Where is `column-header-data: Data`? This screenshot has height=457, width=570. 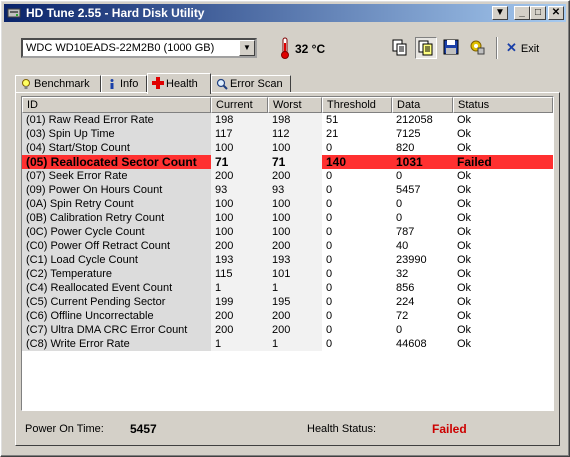
column-header-data: Data is located at coordinates (422, 105).